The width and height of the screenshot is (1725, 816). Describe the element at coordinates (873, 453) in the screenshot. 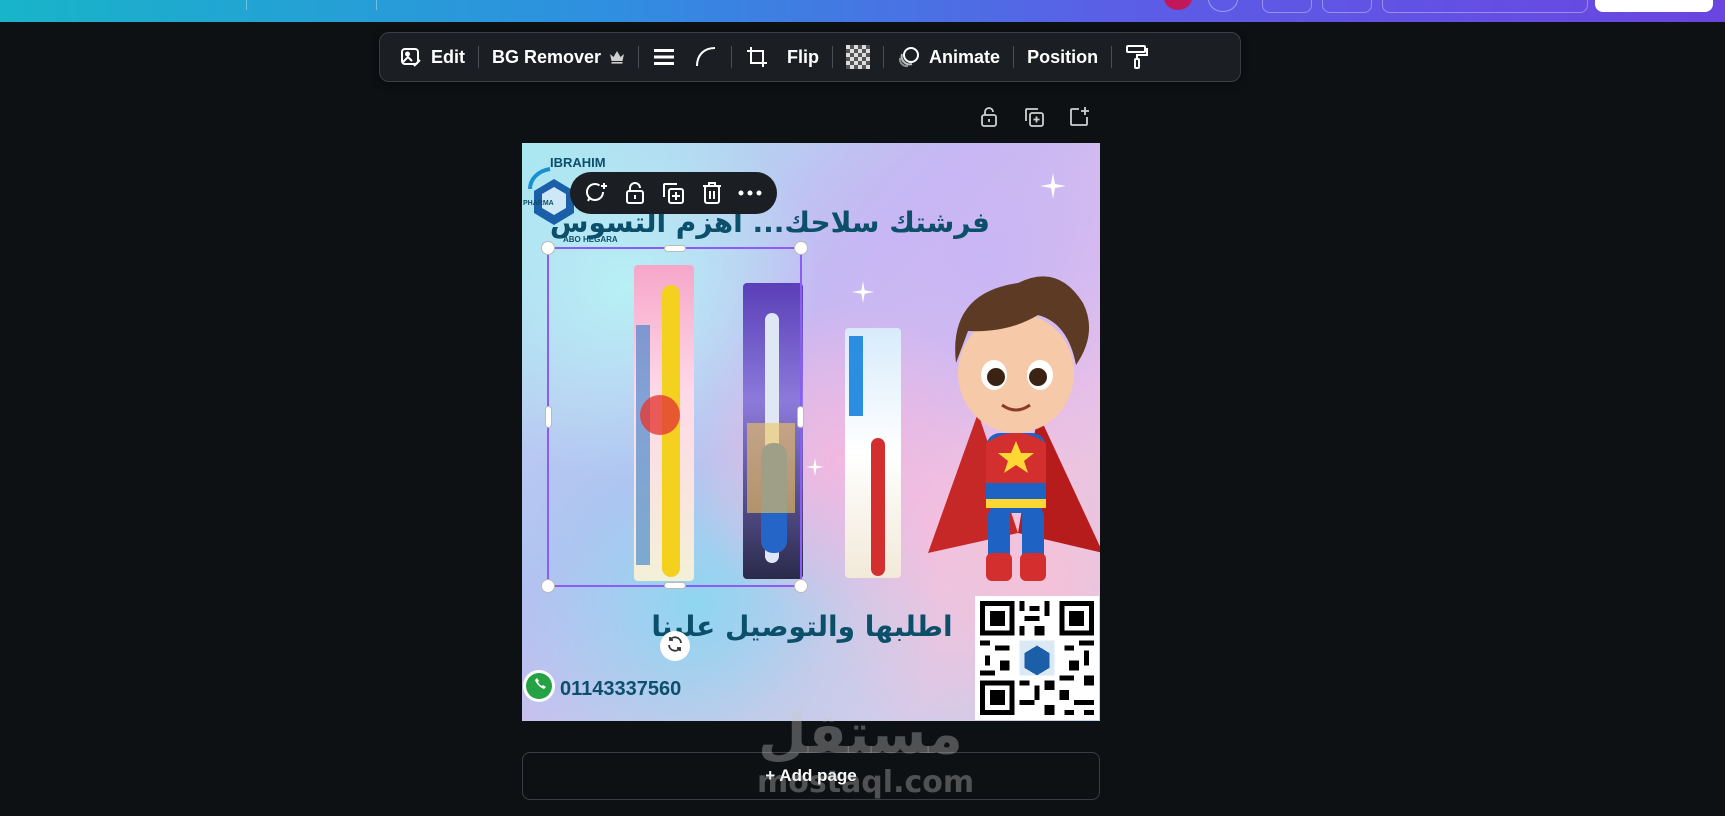

I see `toothbrush-pack-blue` at that location.